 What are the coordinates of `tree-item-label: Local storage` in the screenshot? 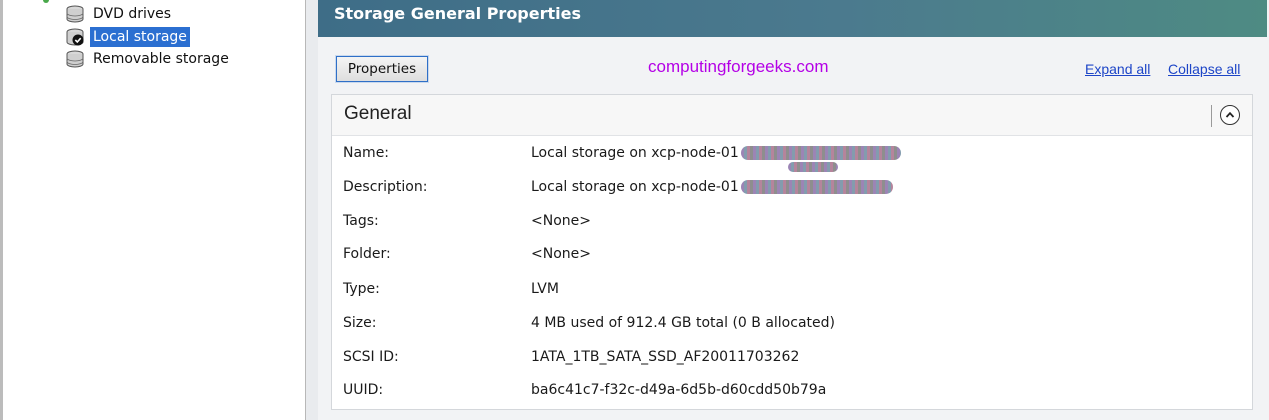 It's located at (140, 37).